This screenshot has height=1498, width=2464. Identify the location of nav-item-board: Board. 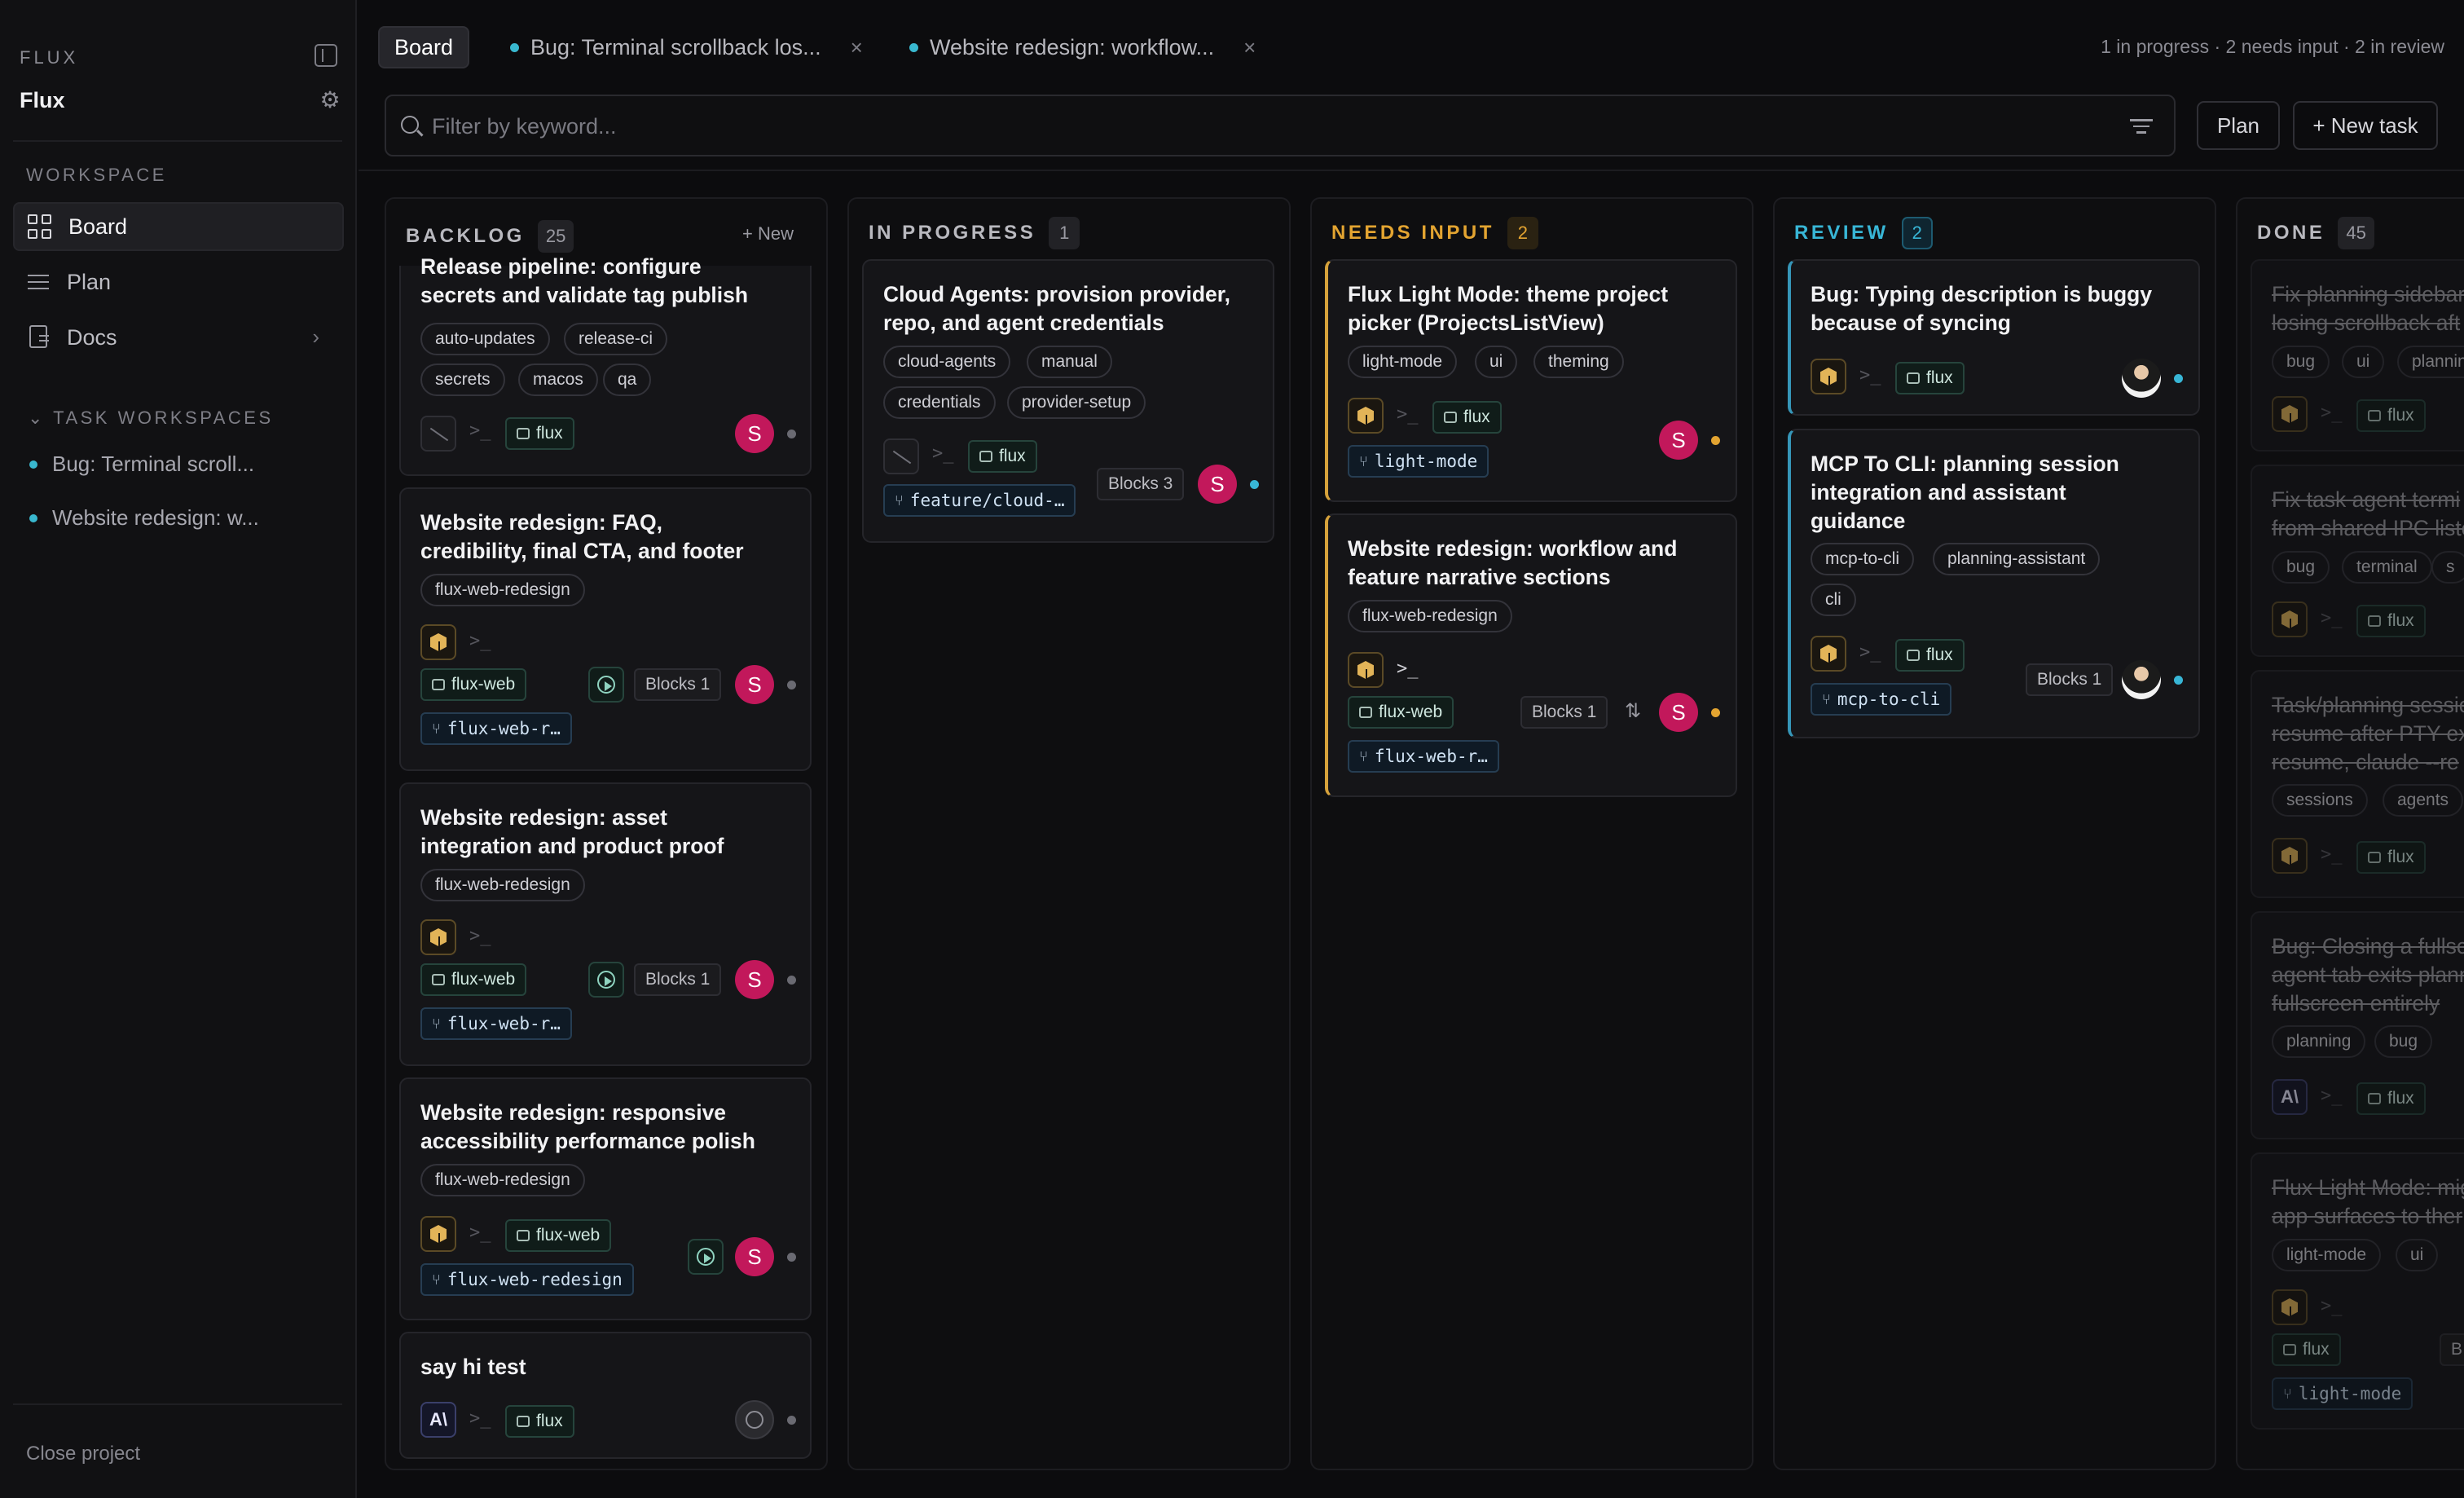
(178, 226).